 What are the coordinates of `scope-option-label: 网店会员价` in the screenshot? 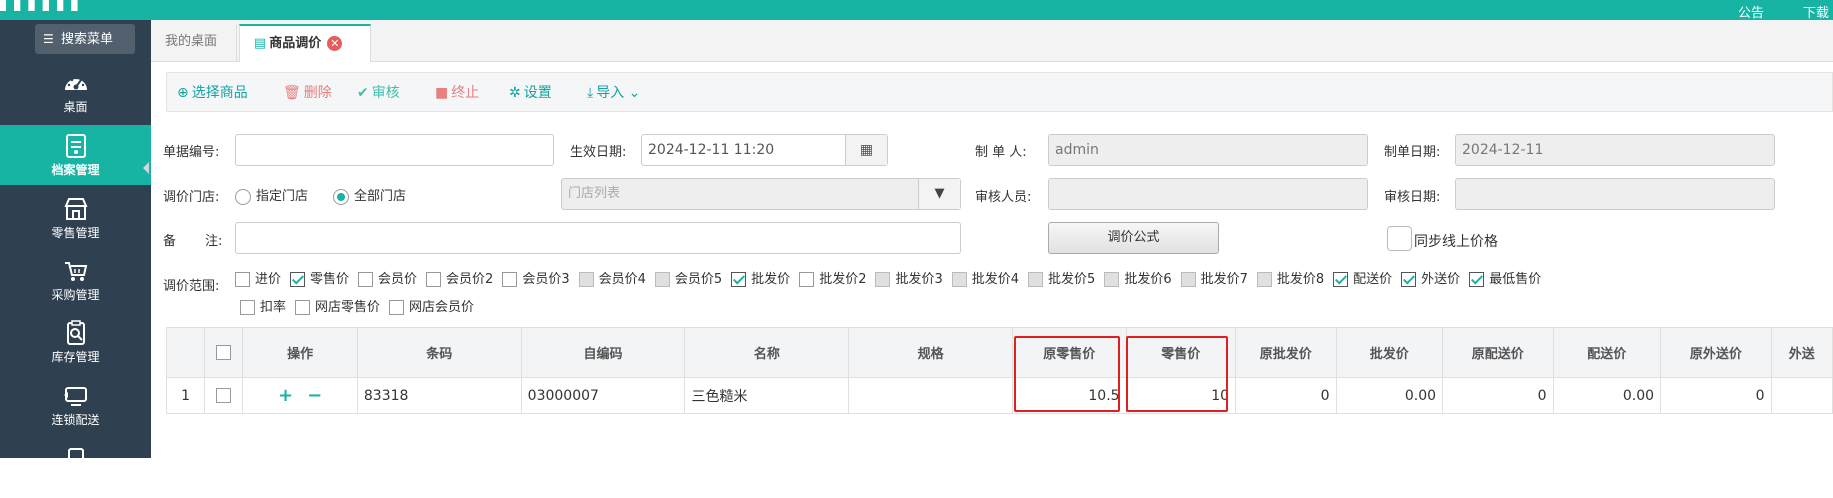 It's located at (442, 307).